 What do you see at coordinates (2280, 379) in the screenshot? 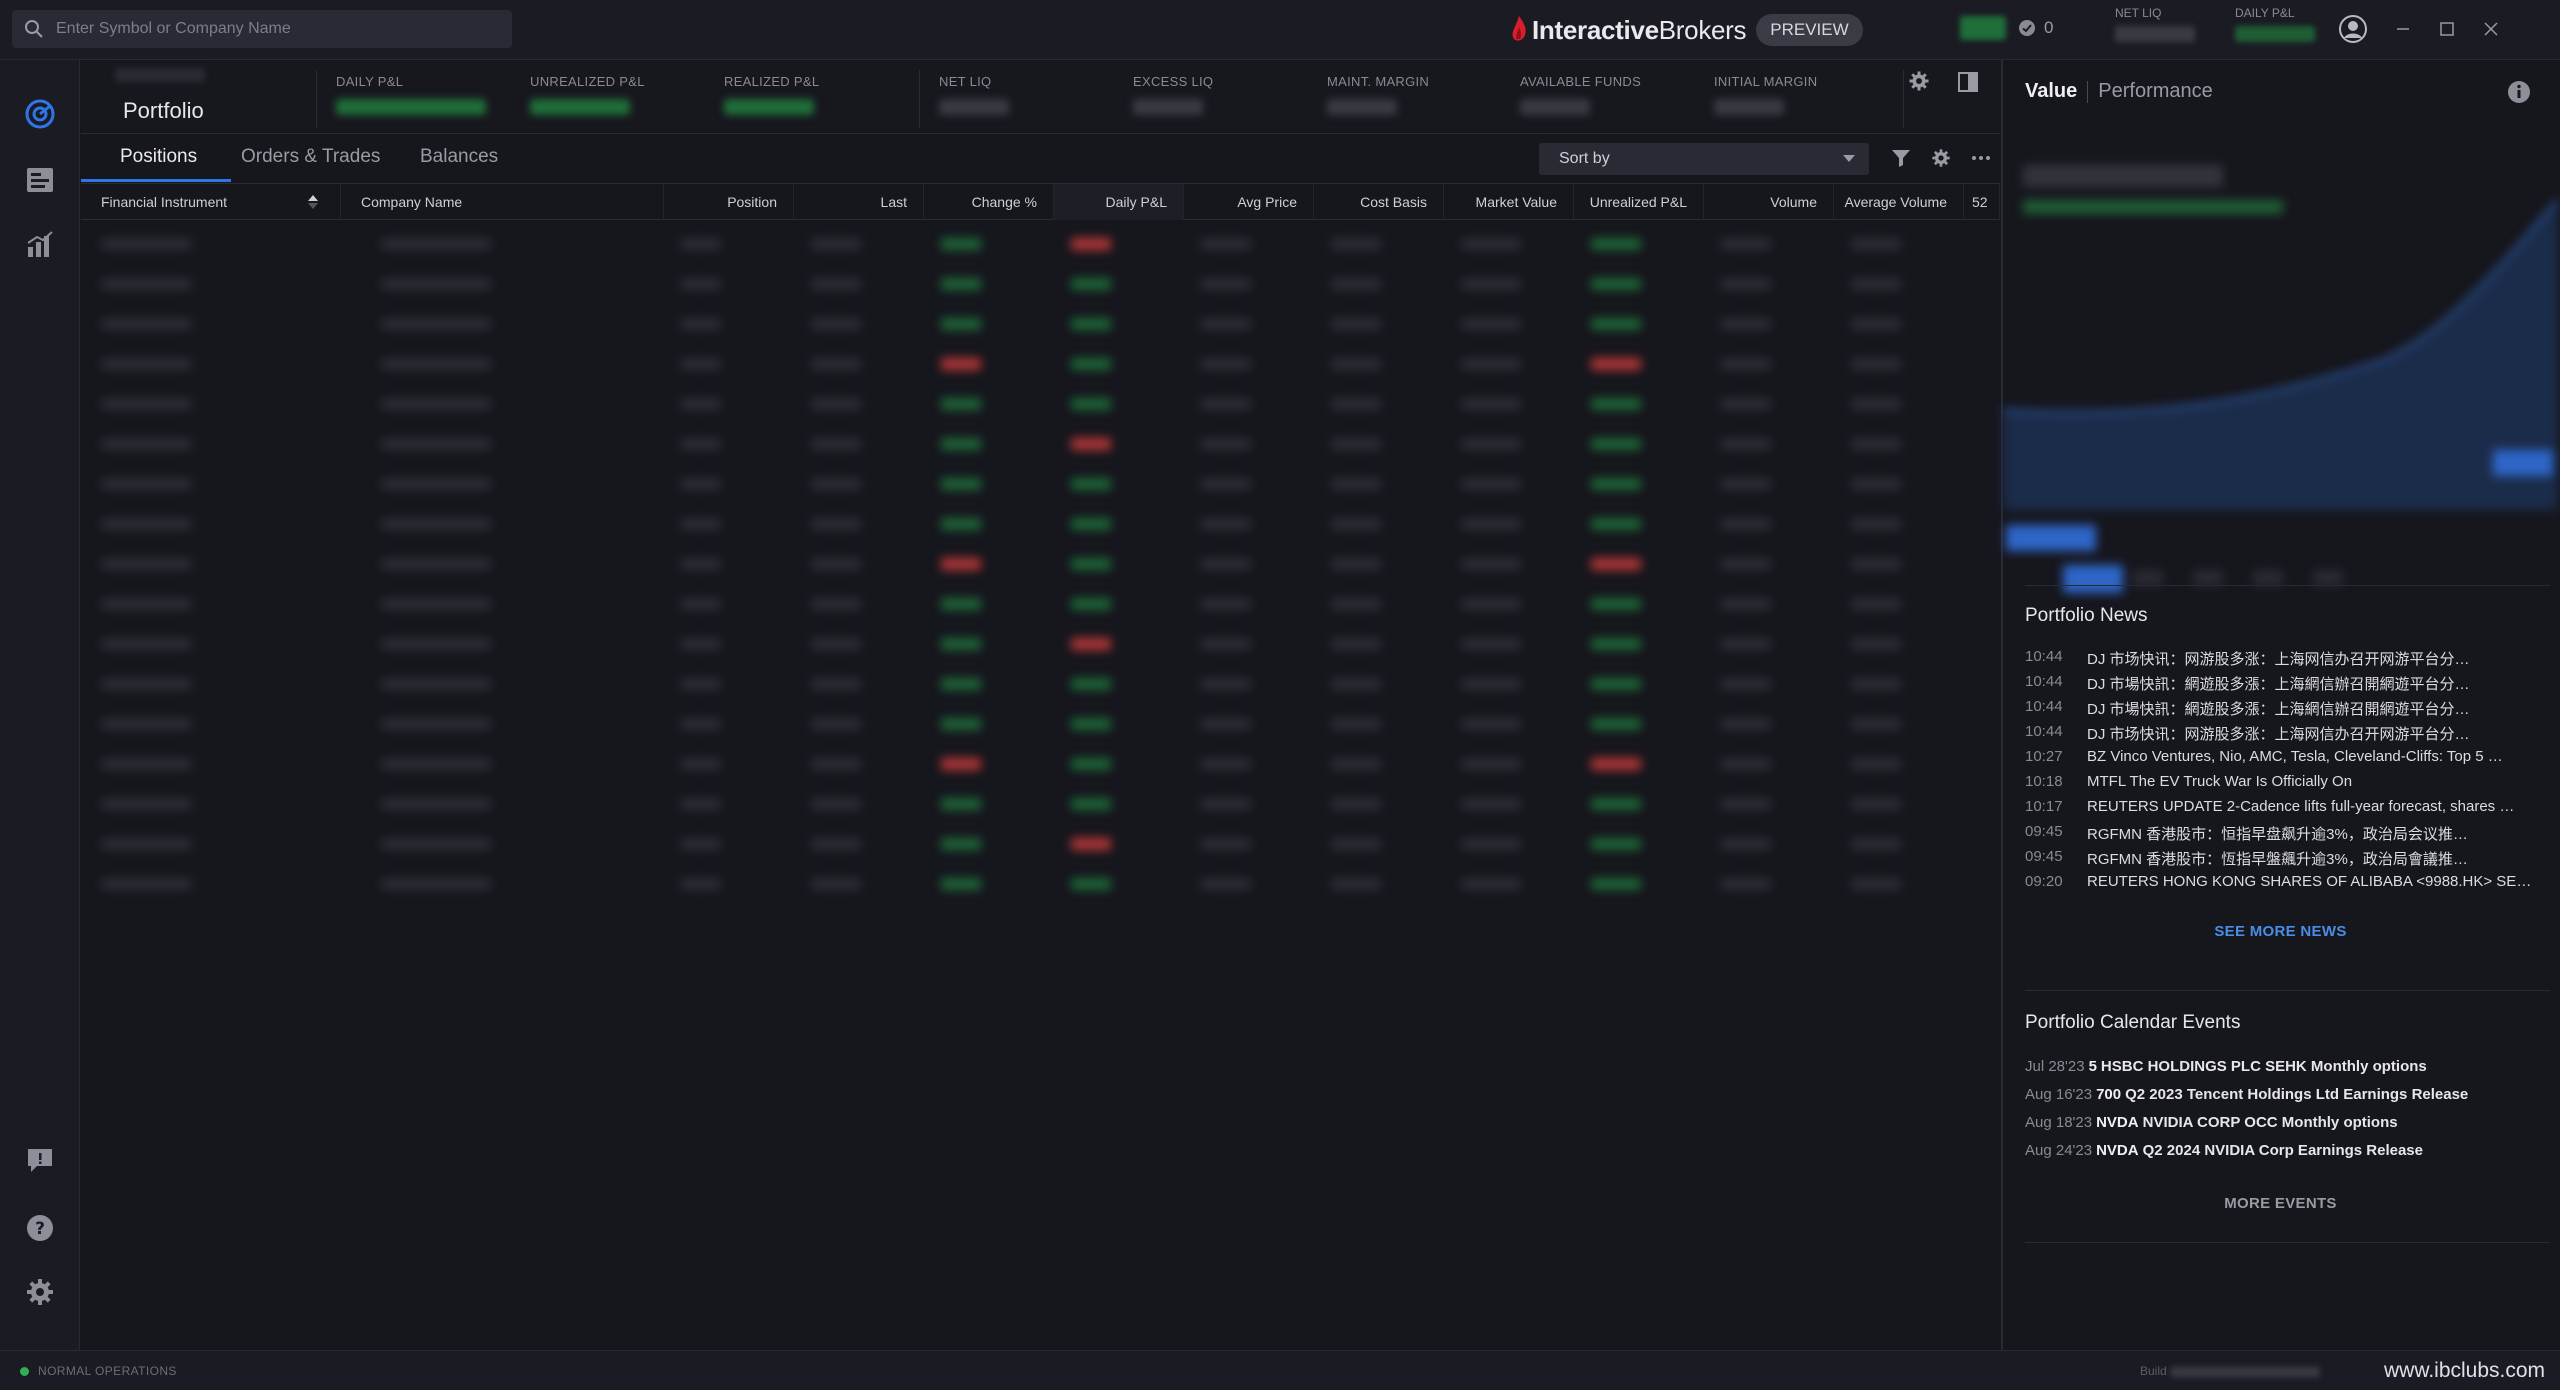
I see `portfolio-value-chart-redacted` at bounding box center [2280, 379].